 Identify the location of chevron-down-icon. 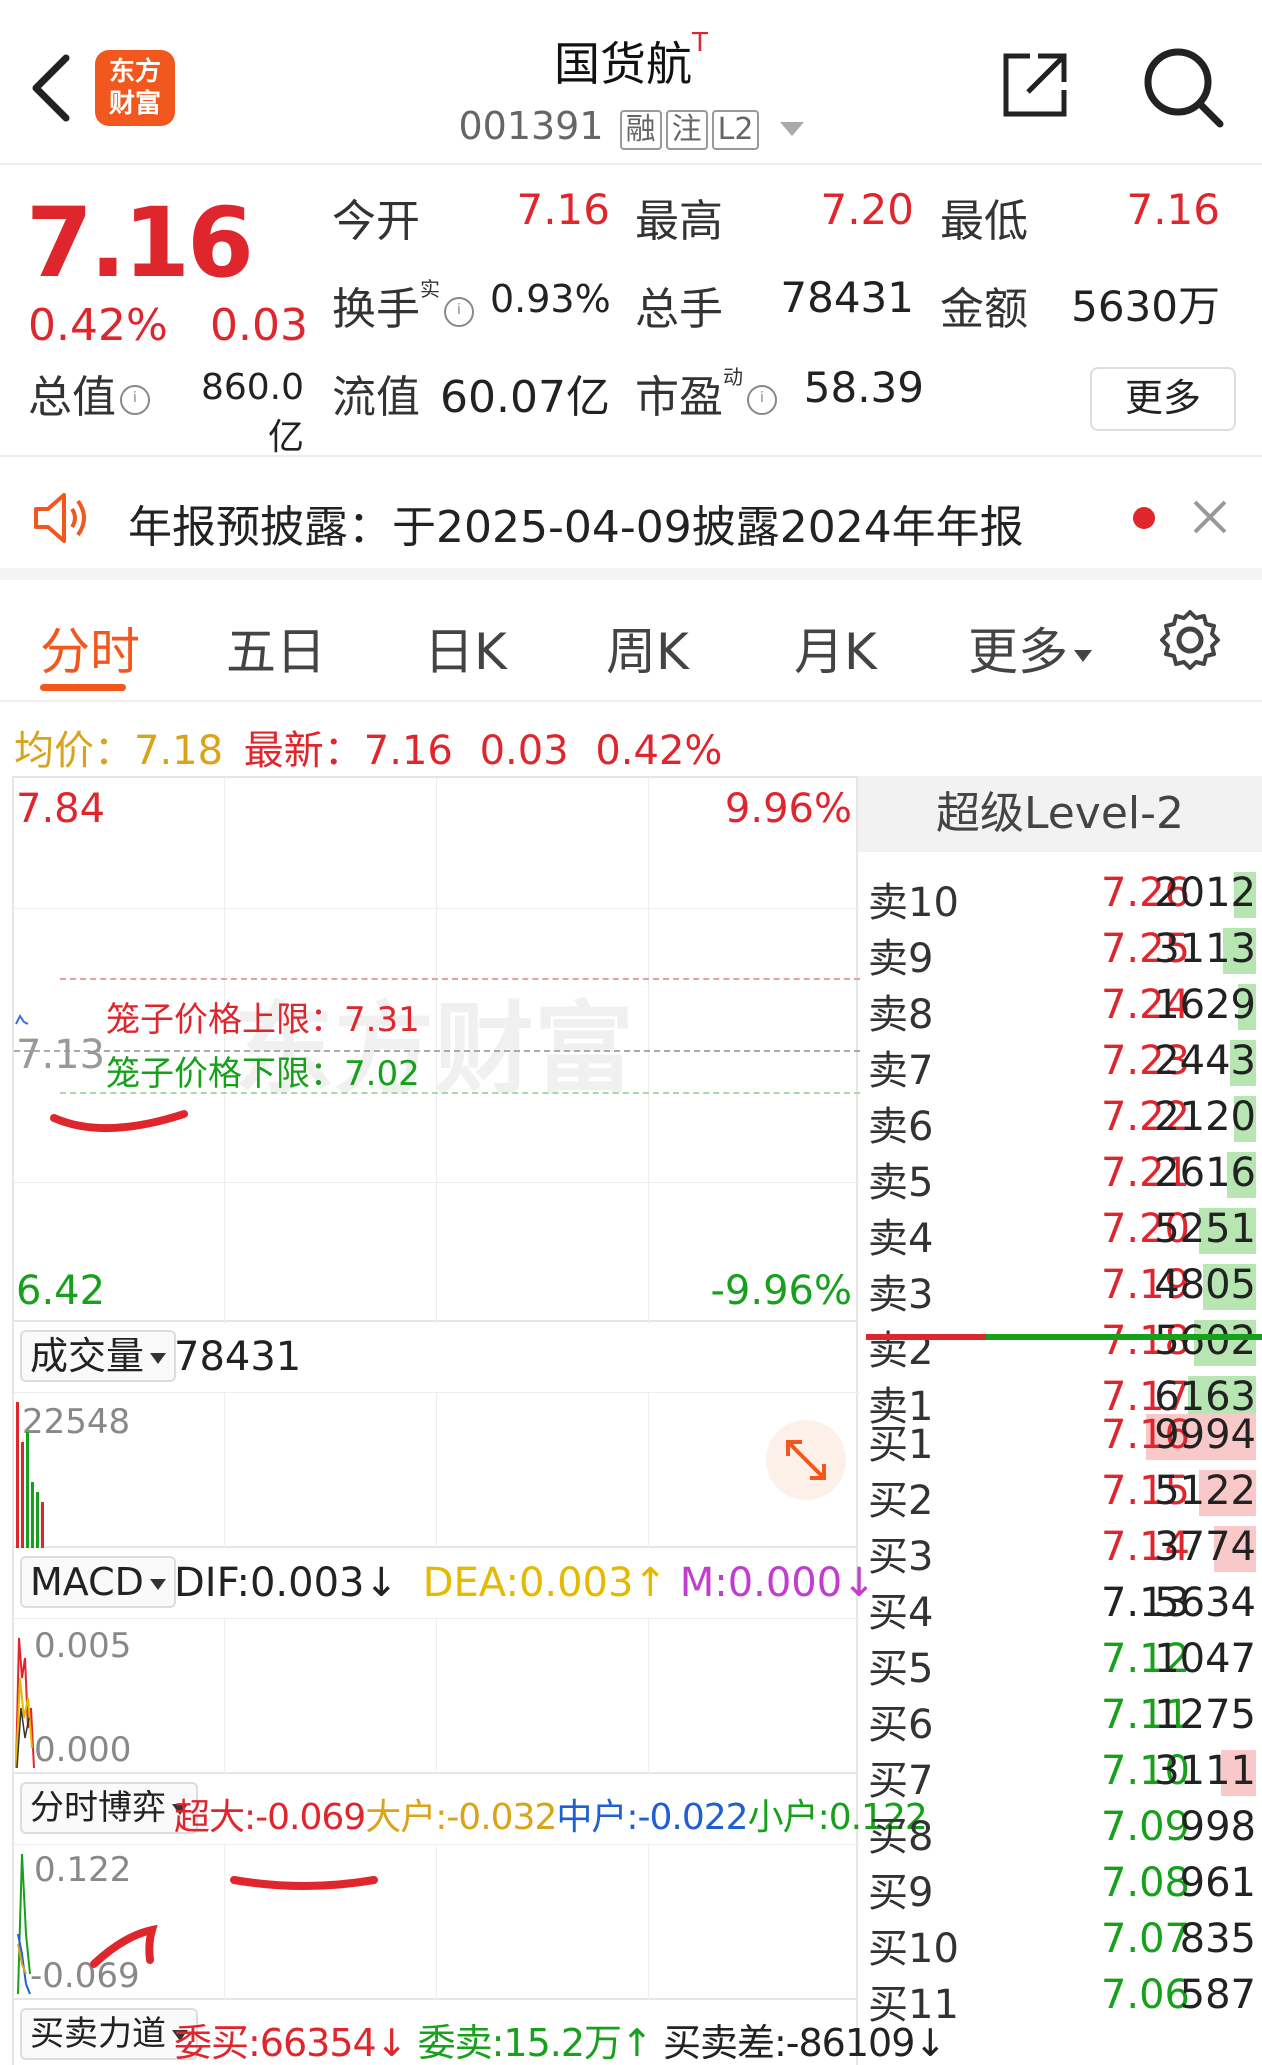
(791, 128).